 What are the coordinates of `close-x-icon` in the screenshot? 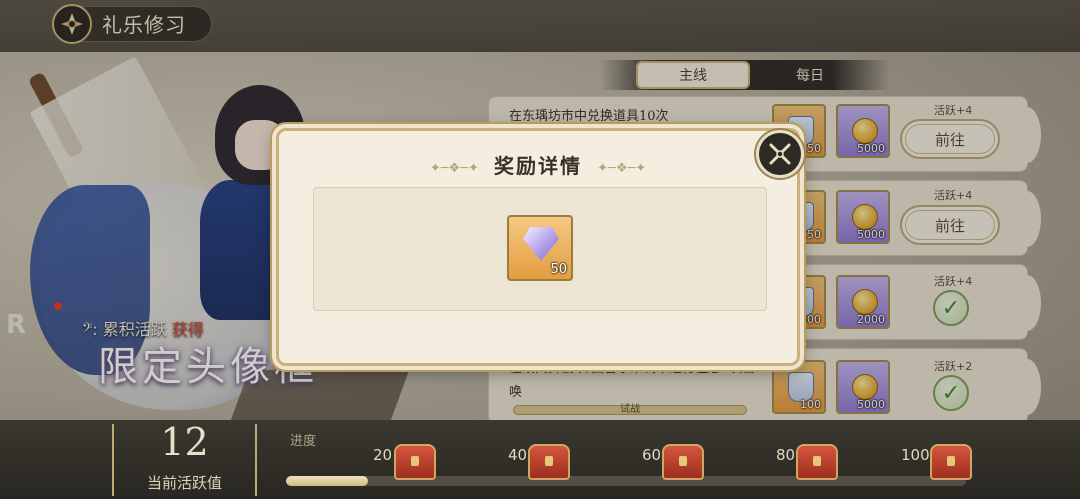 It's located at (780, 154).